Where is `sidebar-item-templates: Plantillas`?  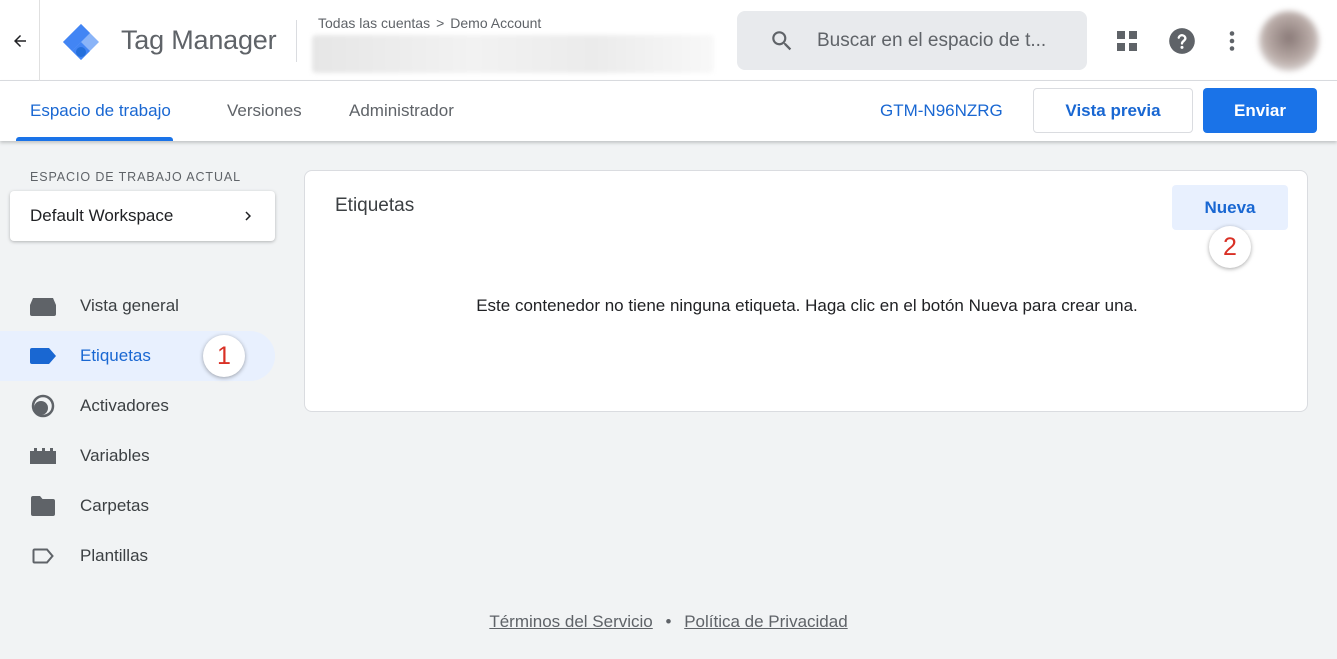
sidebar-item-templates: Plantillas is located at coordinates (137, 556).